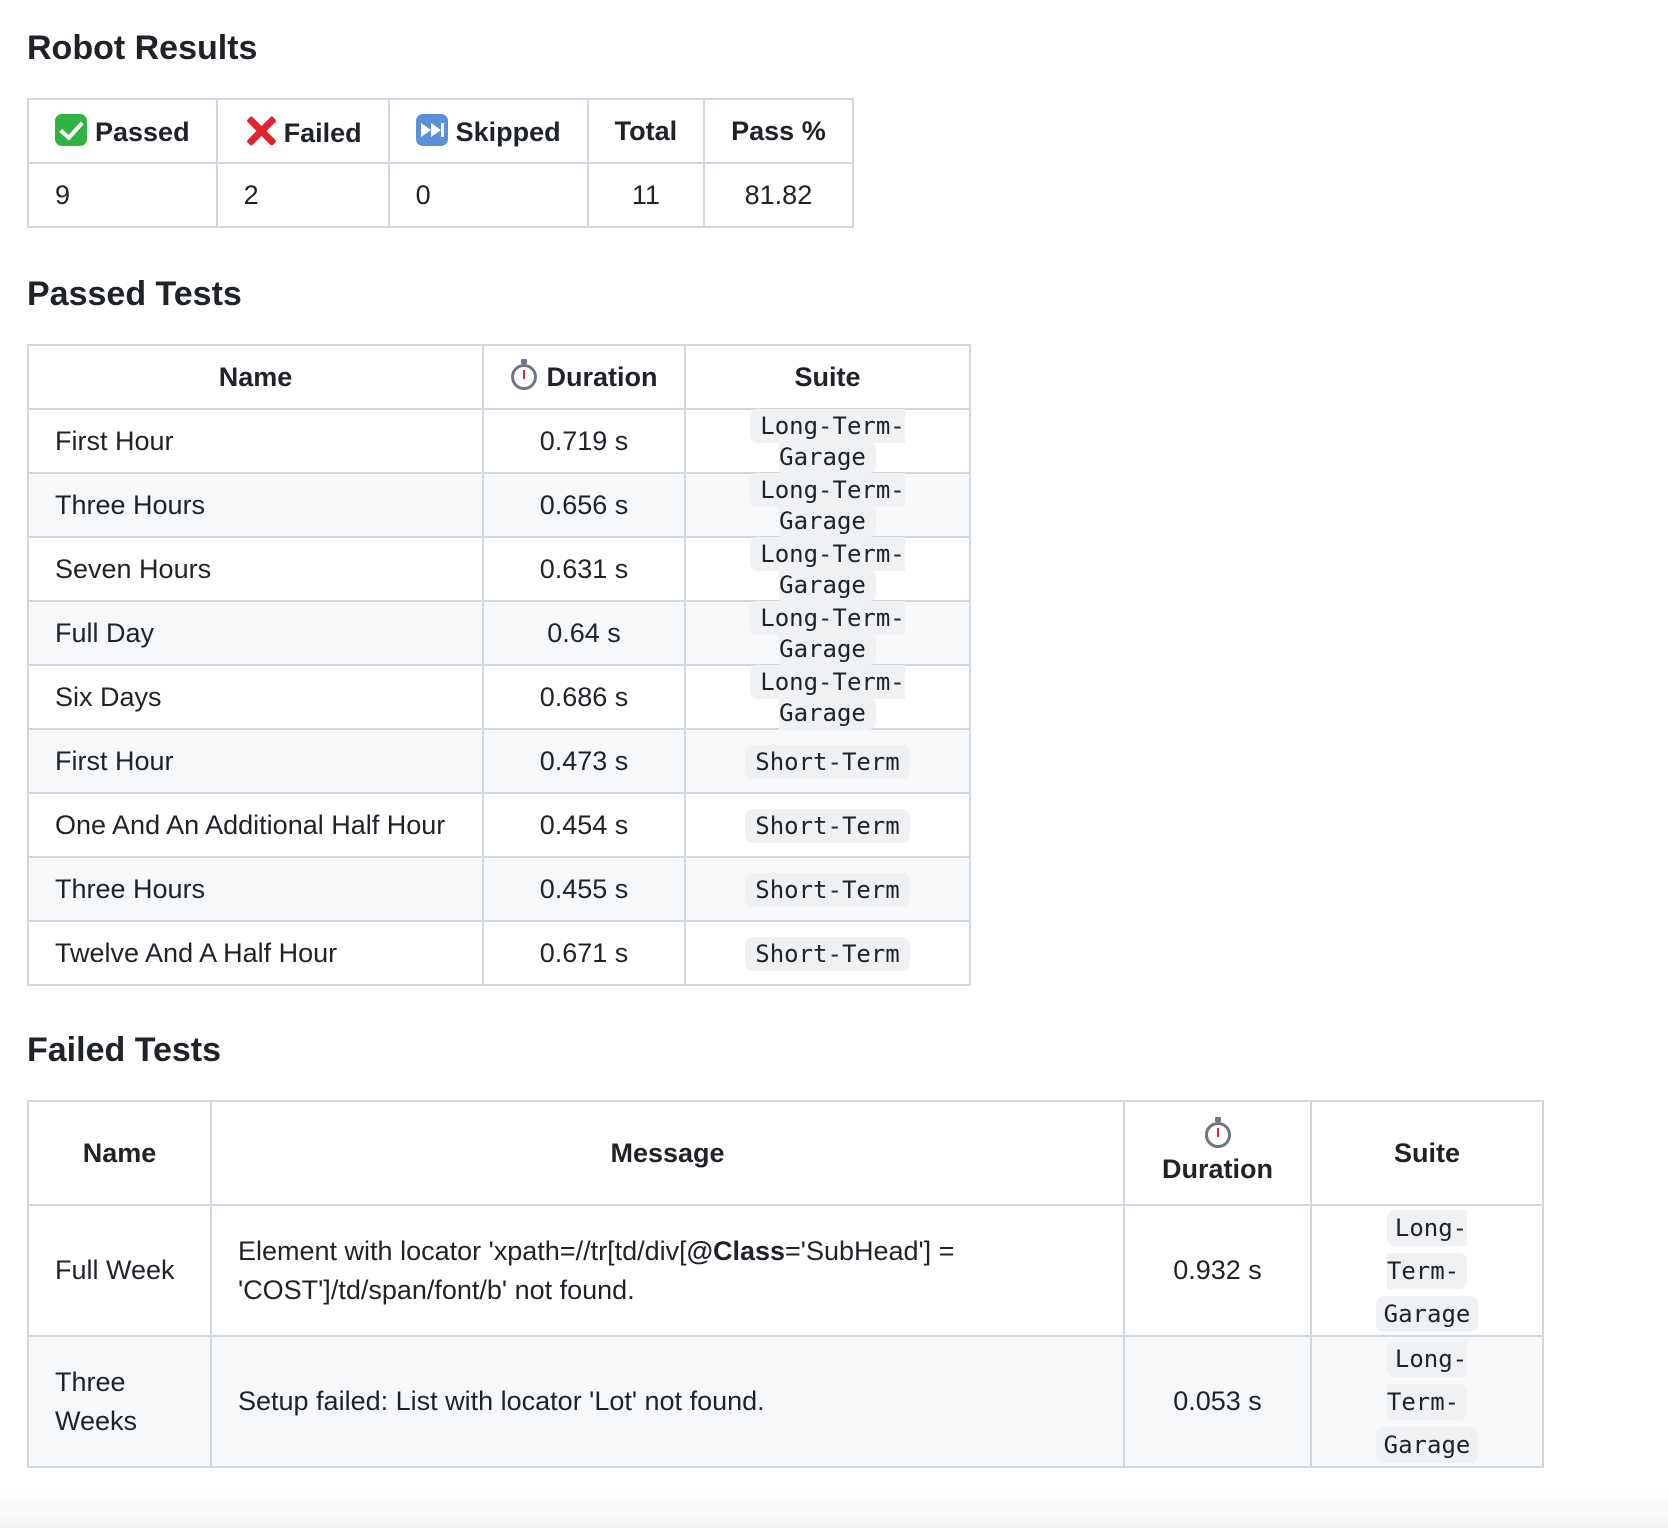  Describe the element at coordinates (778, 131) in the screenshot. I see `pass-percent-header: Pass %` at that location.